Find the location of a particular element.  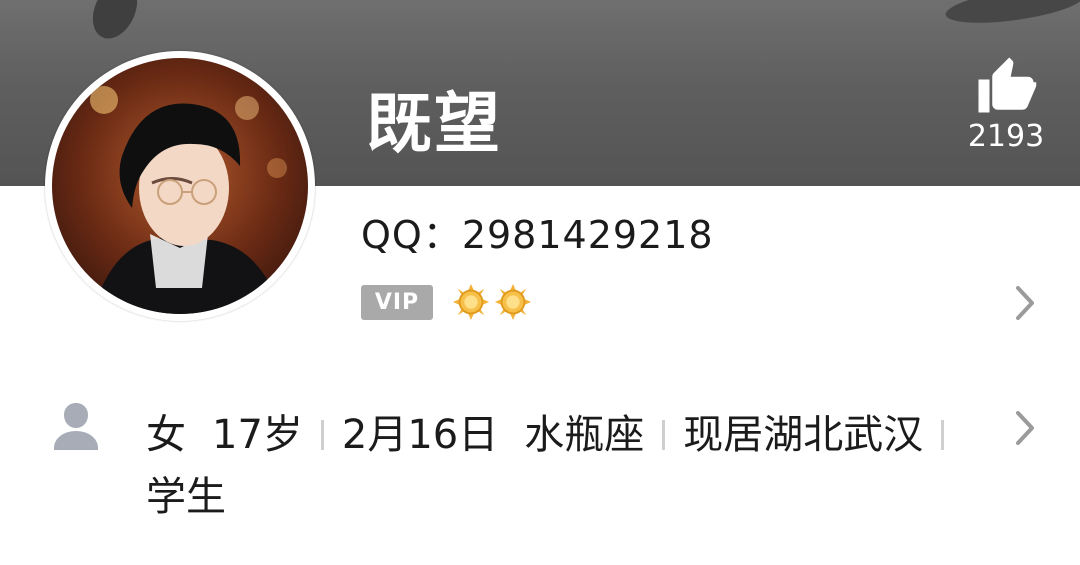

person-icon is located at coordinates (76, 426).